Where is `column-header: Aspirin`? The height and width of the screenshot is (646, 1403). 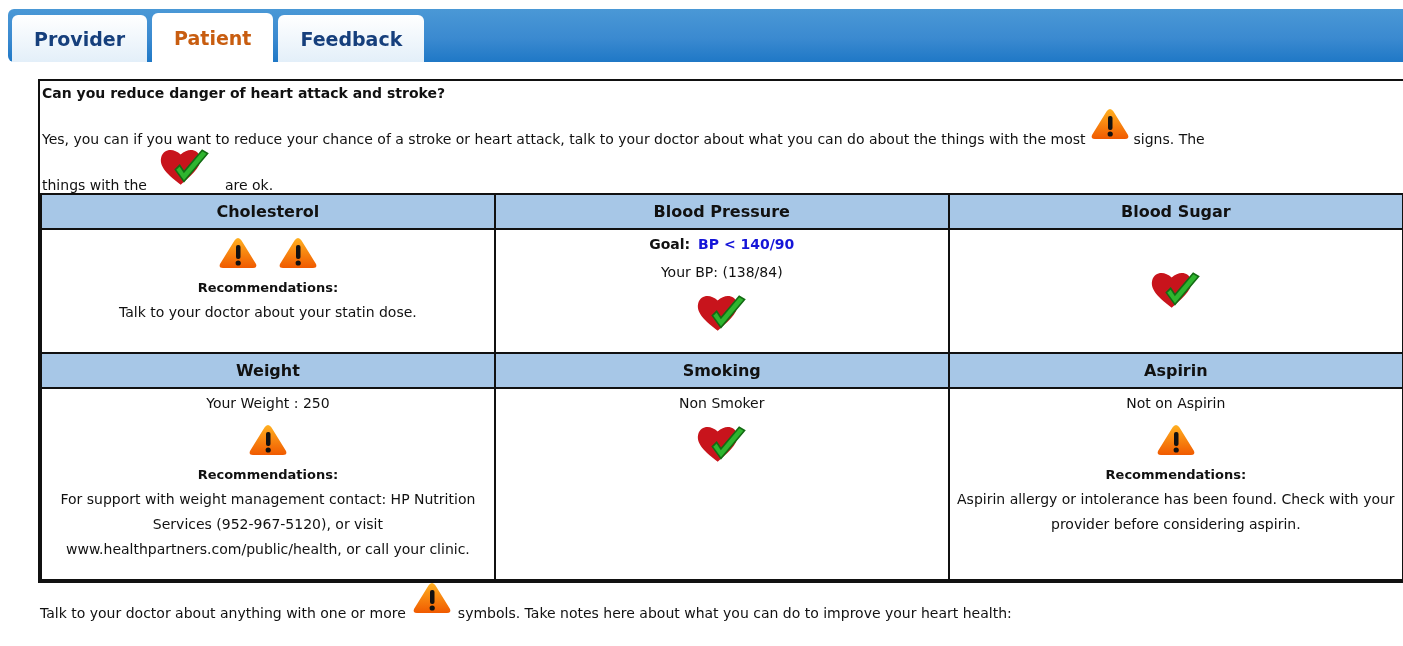 column-header: Aspirin is located at coordinates (1175, 370).